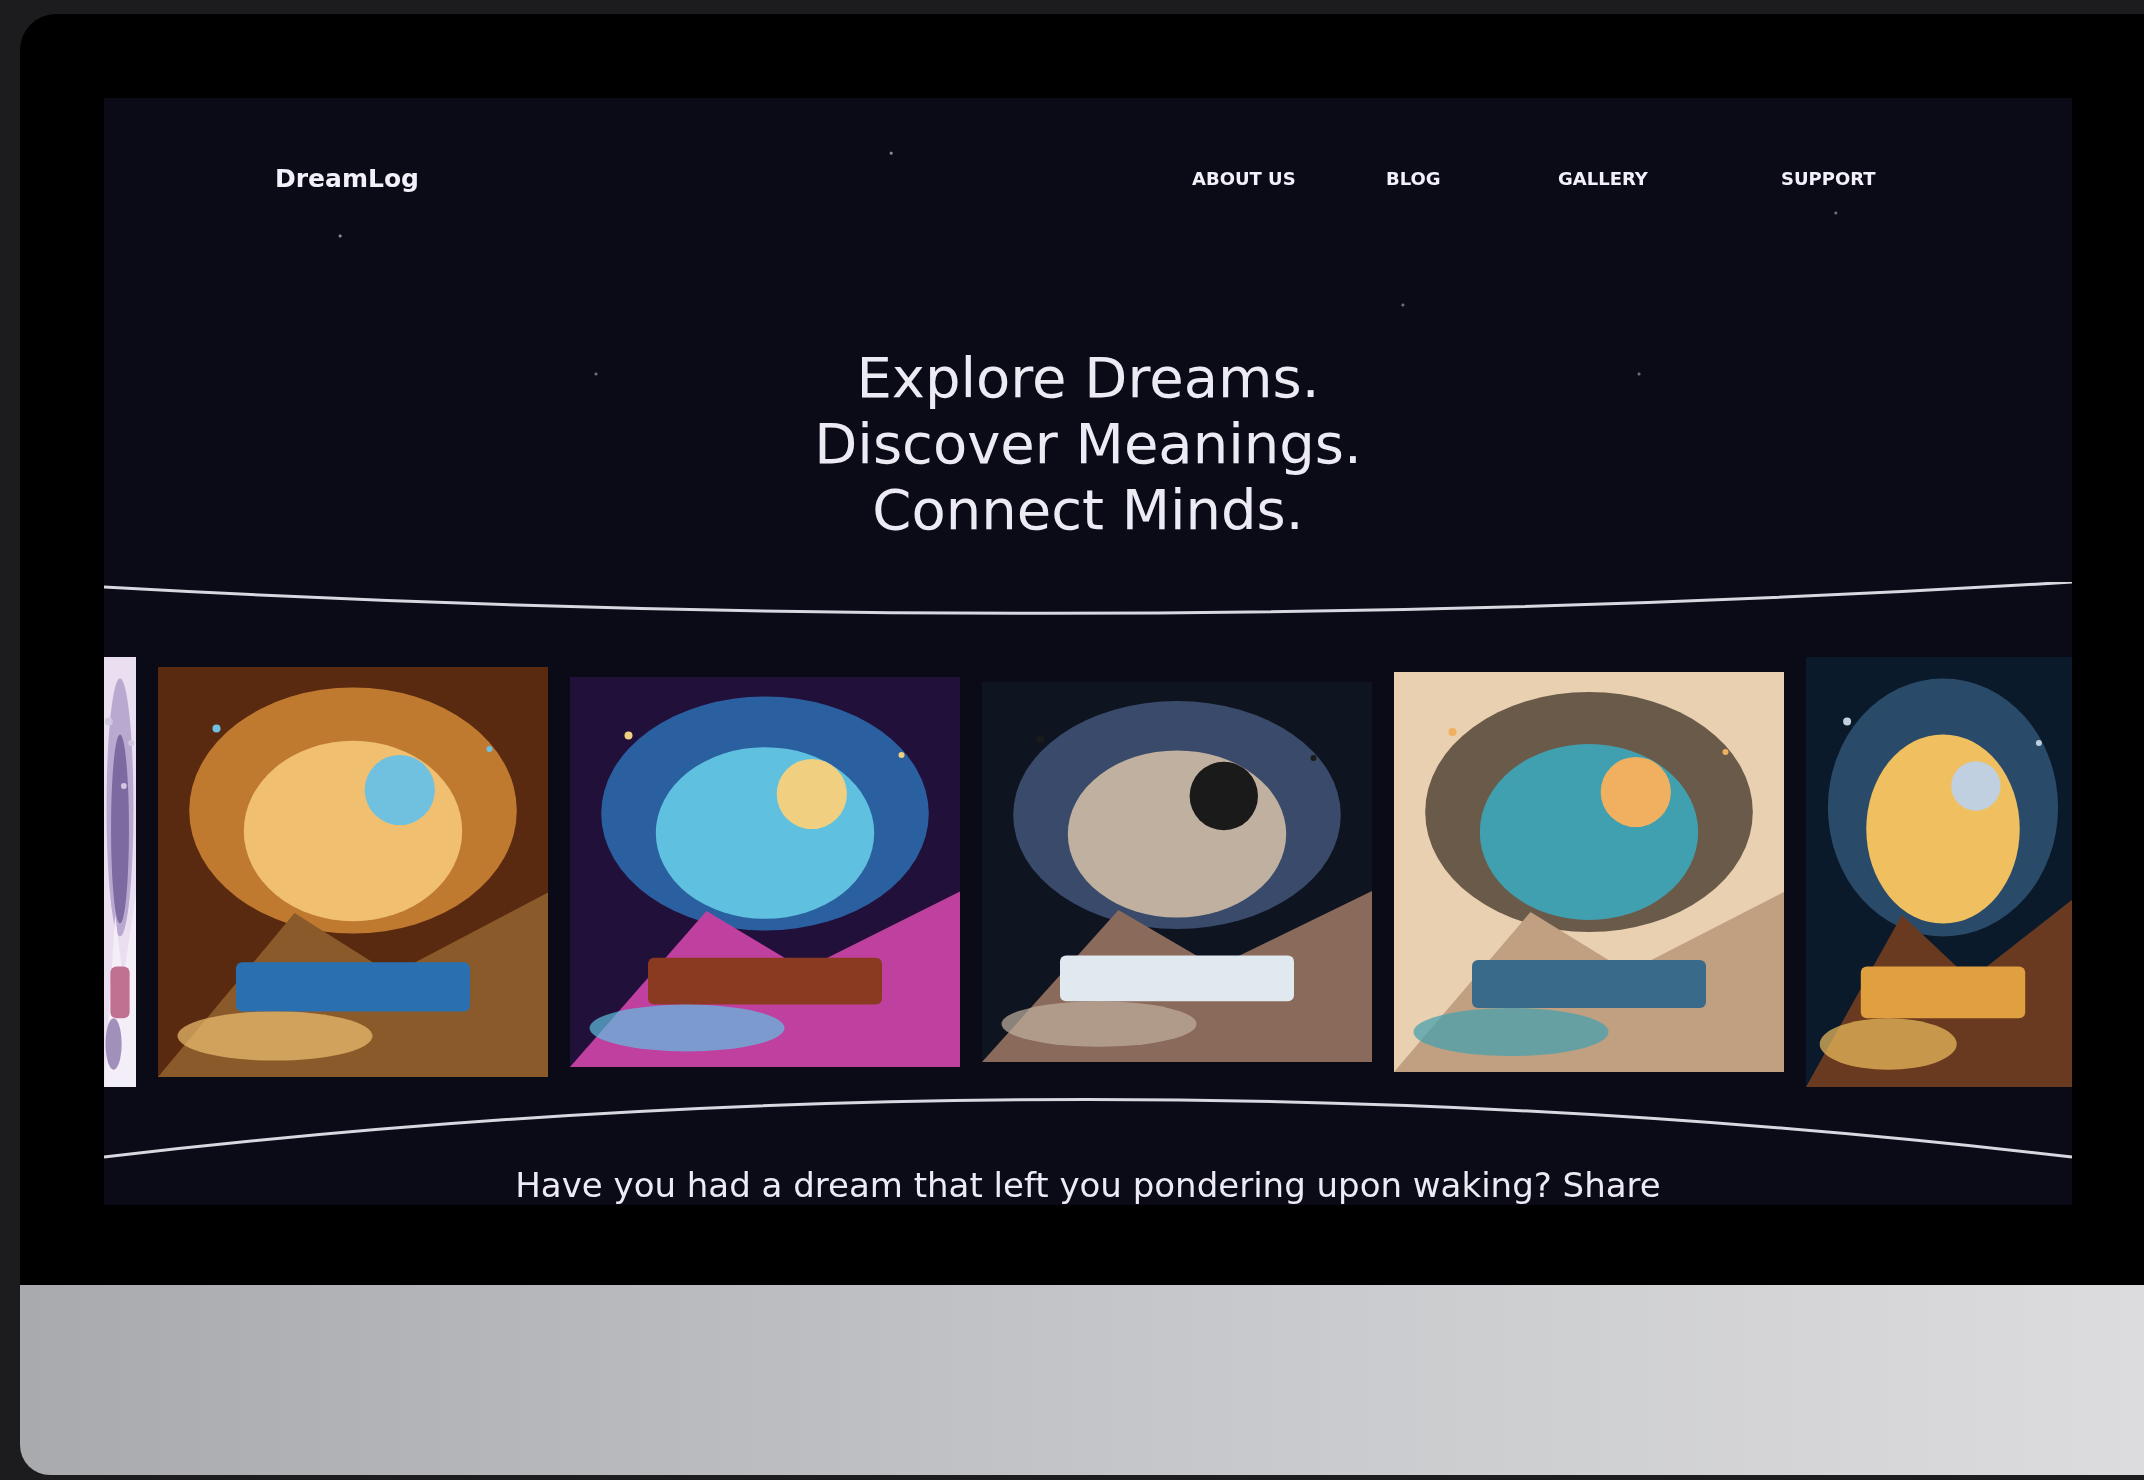 Image resolution: width=2144 pixels, height=1480 pixels. Describe the element at coordinates (1828, 179) in the screenshot. I see `nav-link: SUPPORT` at that location.